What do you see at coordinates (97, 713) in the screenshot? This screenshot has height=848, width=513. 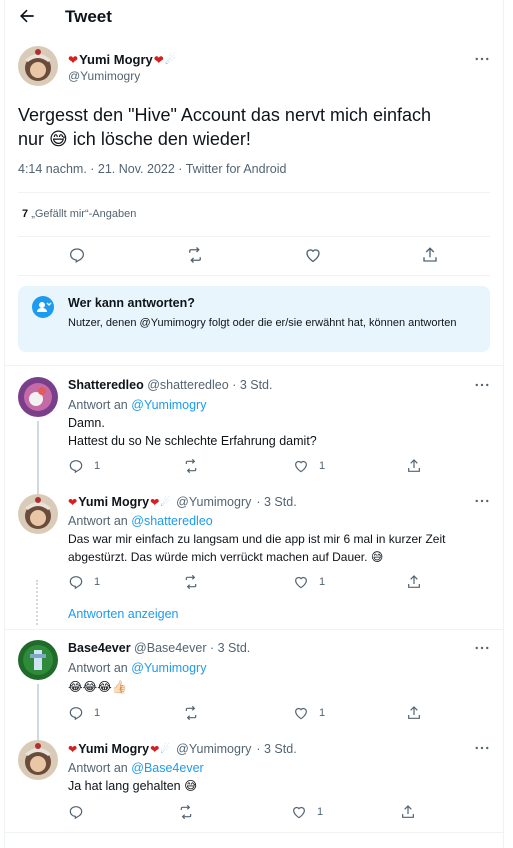 I see `reply-count: 1` at bounding box center [97, 713].